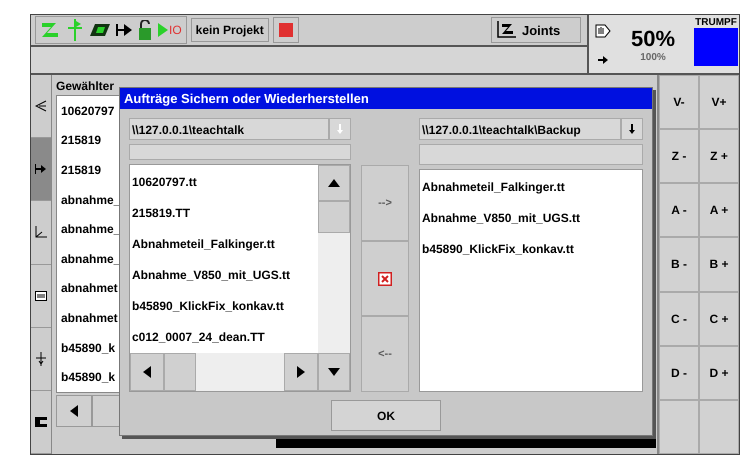  I want to click on project-label: kein Projekt, so click(229, 30).